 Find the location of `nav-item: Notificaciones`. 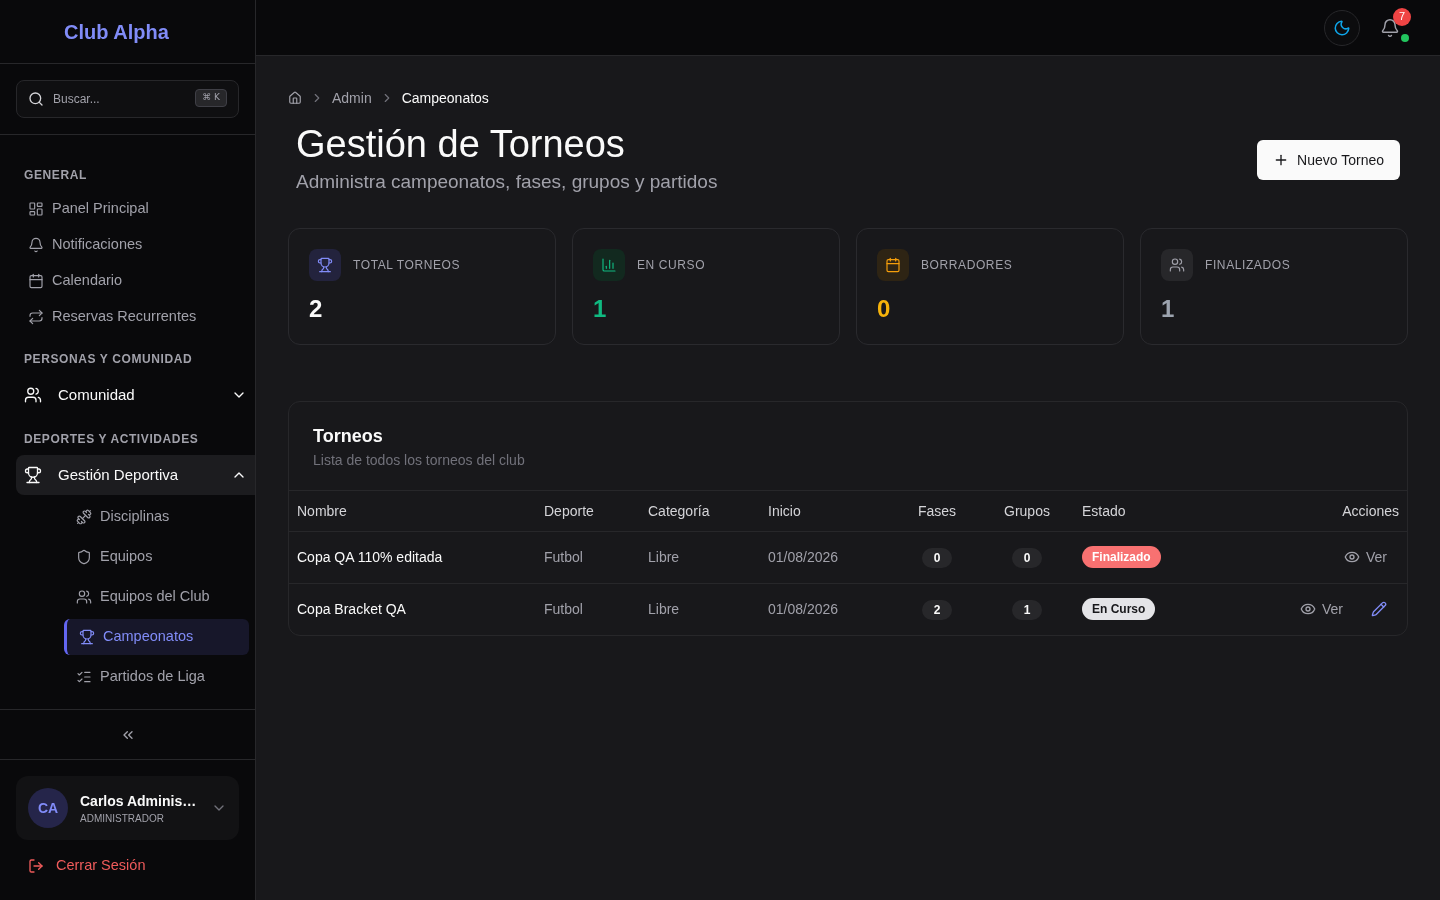

nav-item: Notificaciones is located at coordinates (132, 245).